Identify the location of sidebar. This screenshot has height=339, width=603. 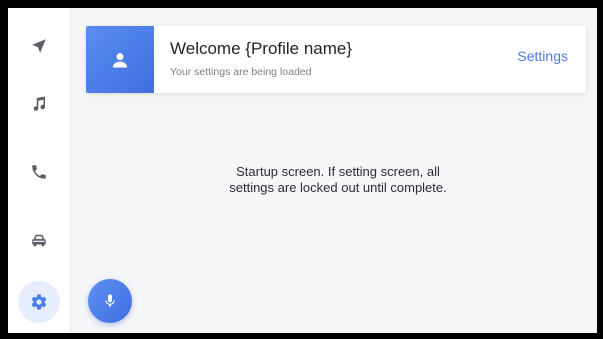
(39, 170).